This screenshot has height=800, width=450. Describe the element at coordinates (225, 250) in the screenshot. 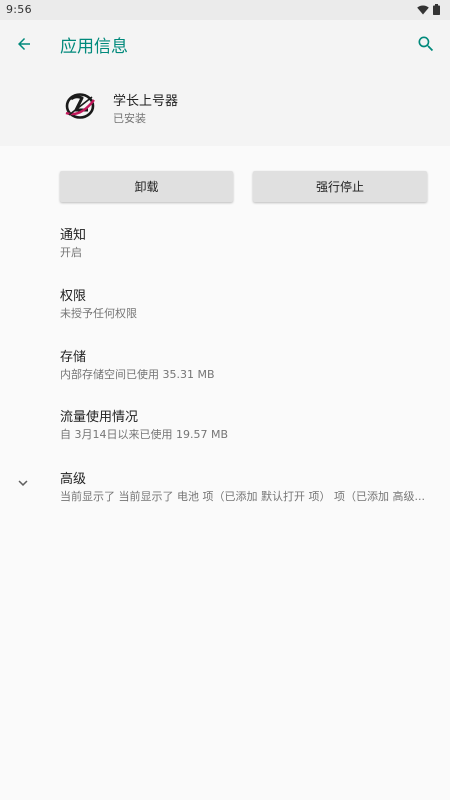

I see `pref-notifications: 通知 开启` at that location.